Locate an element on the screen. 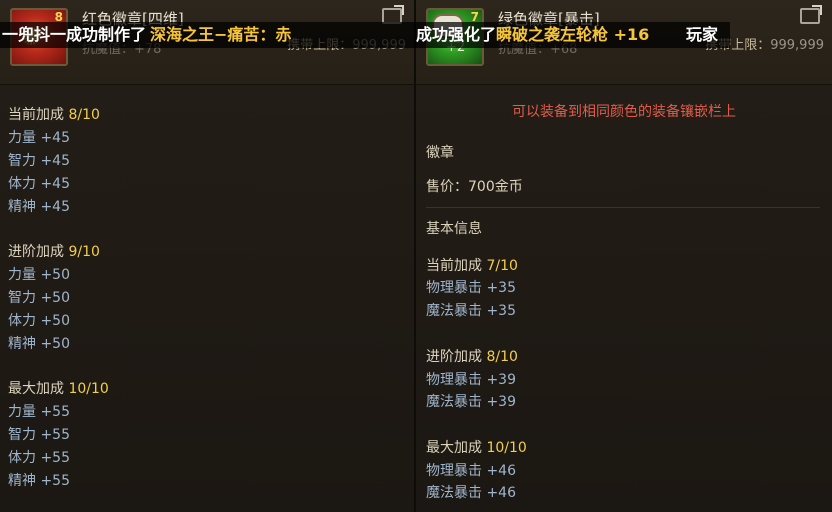  stat-line: 物理暴击 +39 is located at coordinates (471, 380).